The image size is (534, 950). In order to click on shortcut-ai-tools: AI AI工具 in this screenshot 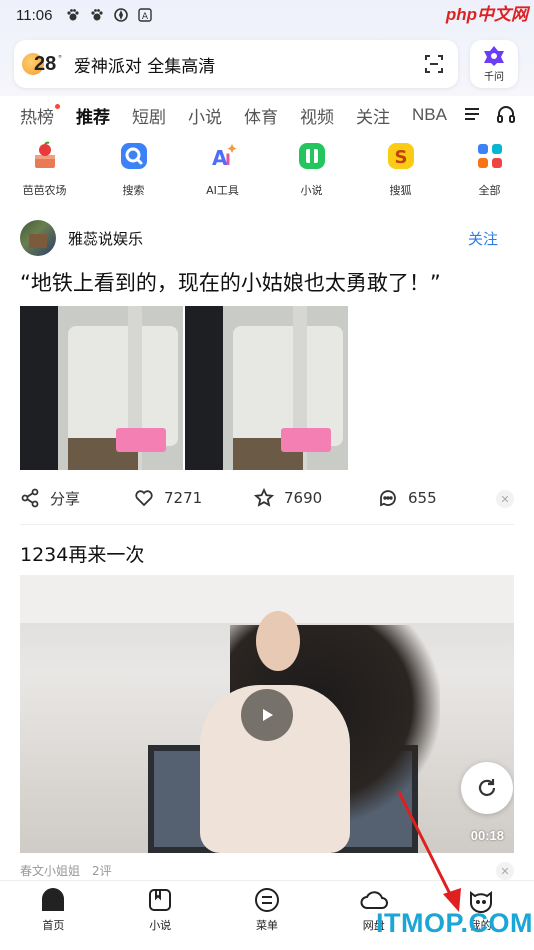, I will do `click(222, 172)`.